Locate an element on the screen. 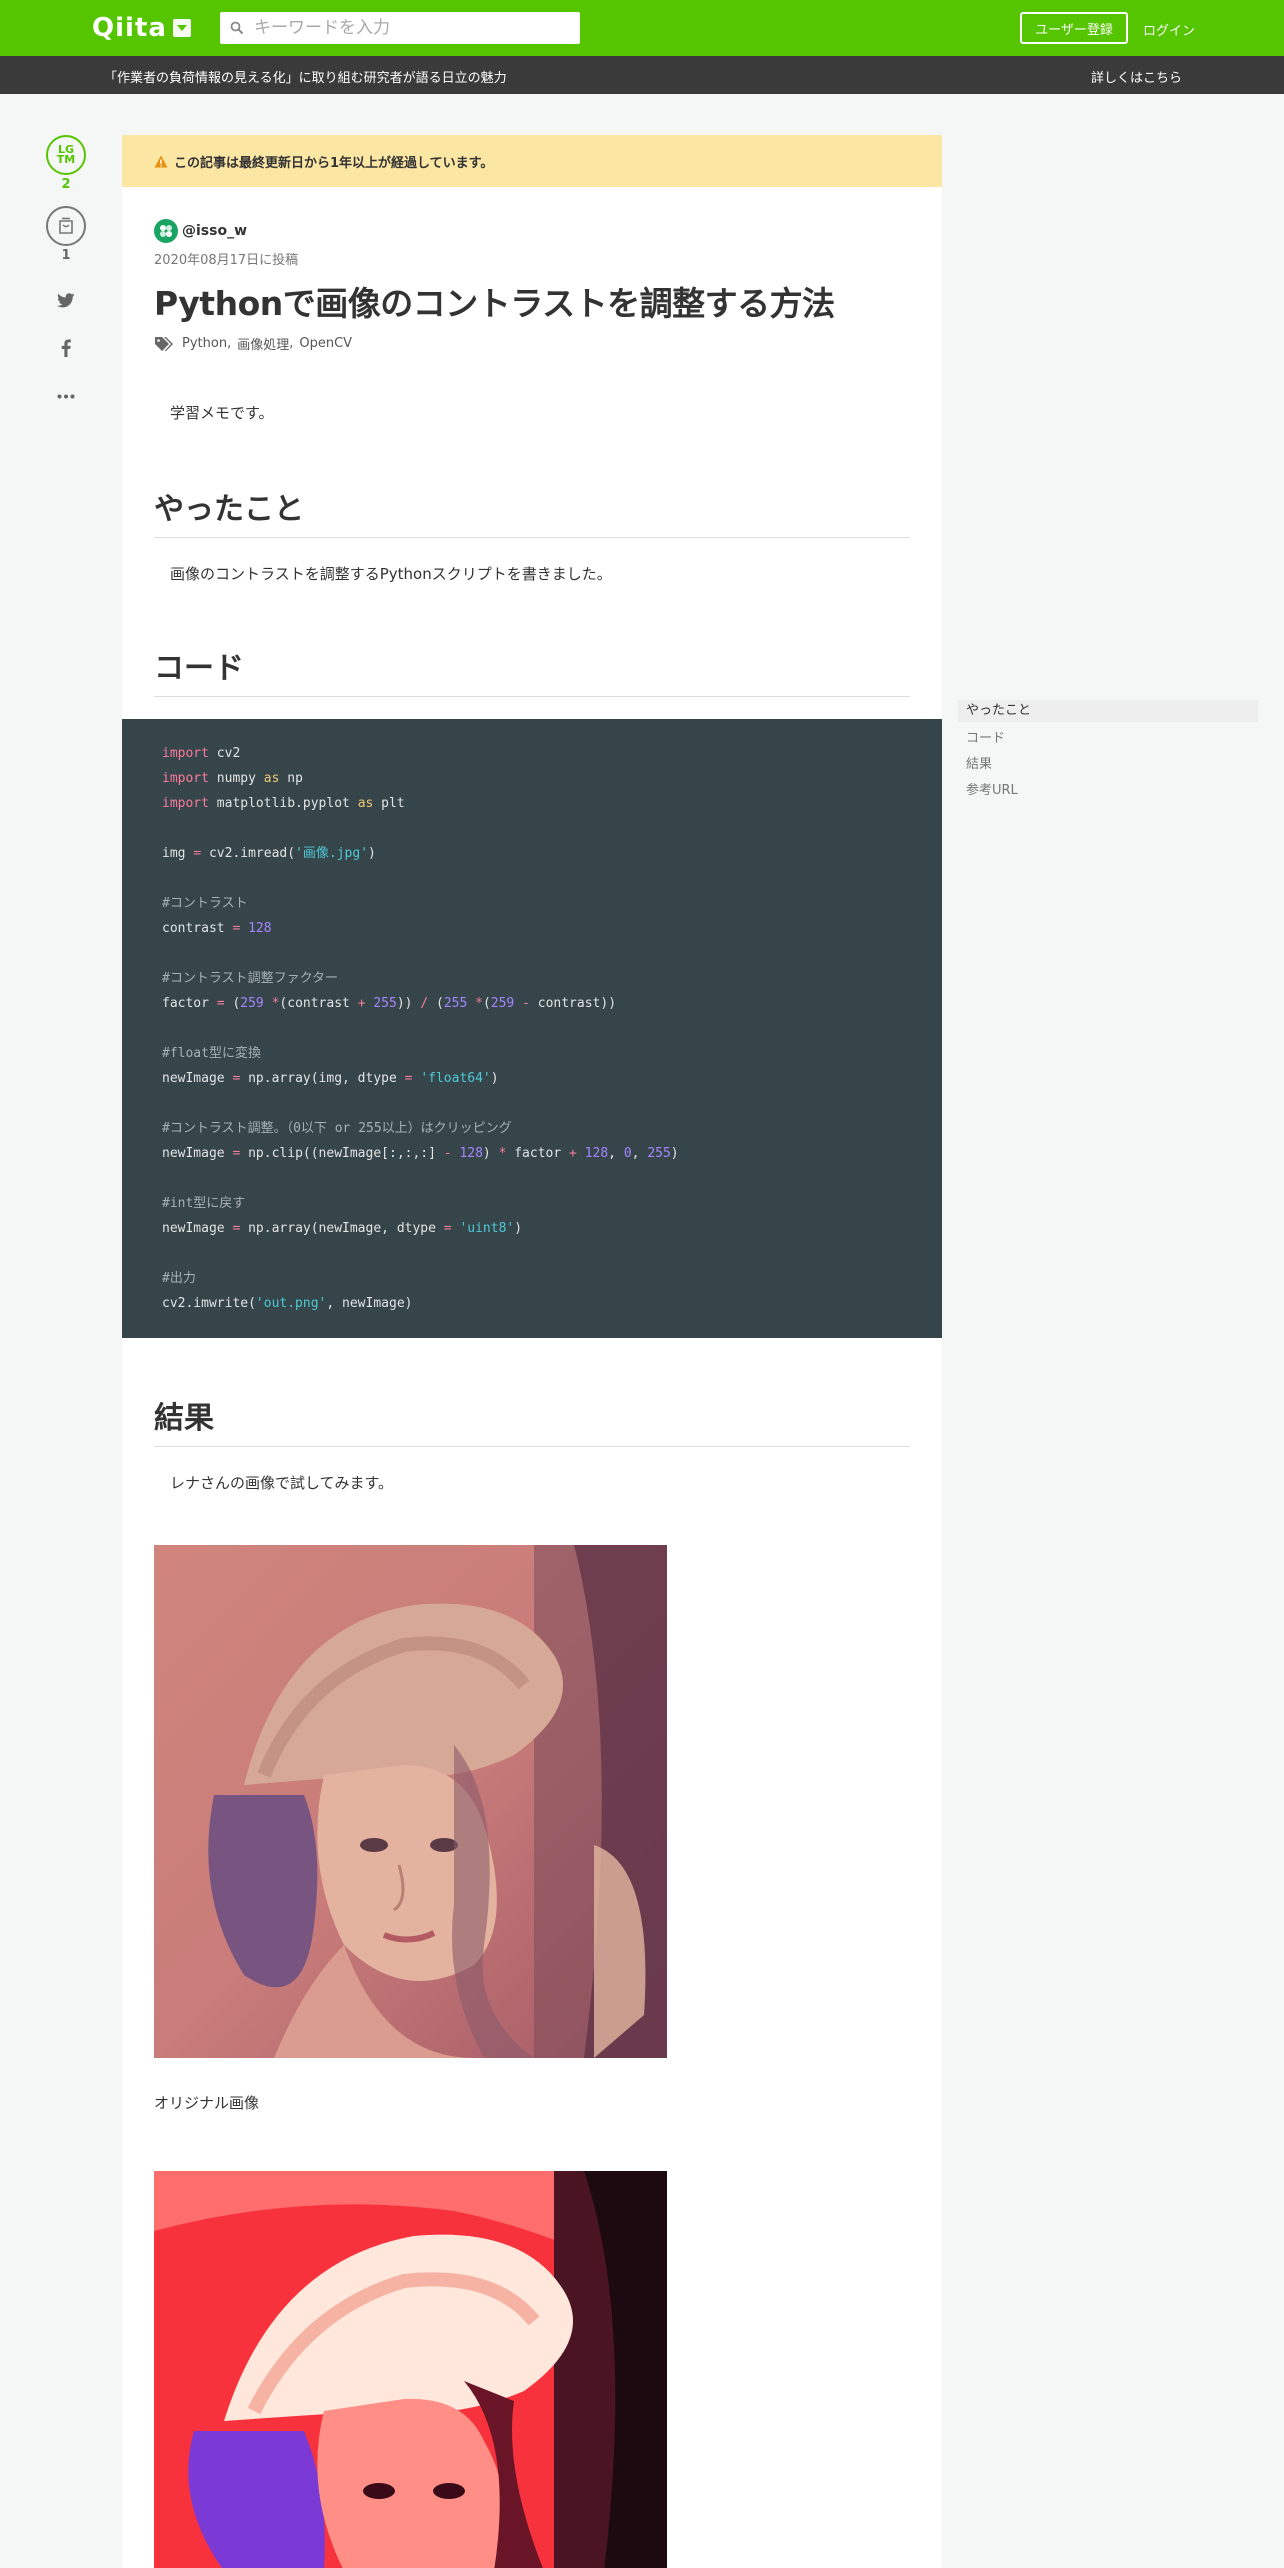 The image size is (1284, 2568). original-image is located at coordinates (410, 1801).